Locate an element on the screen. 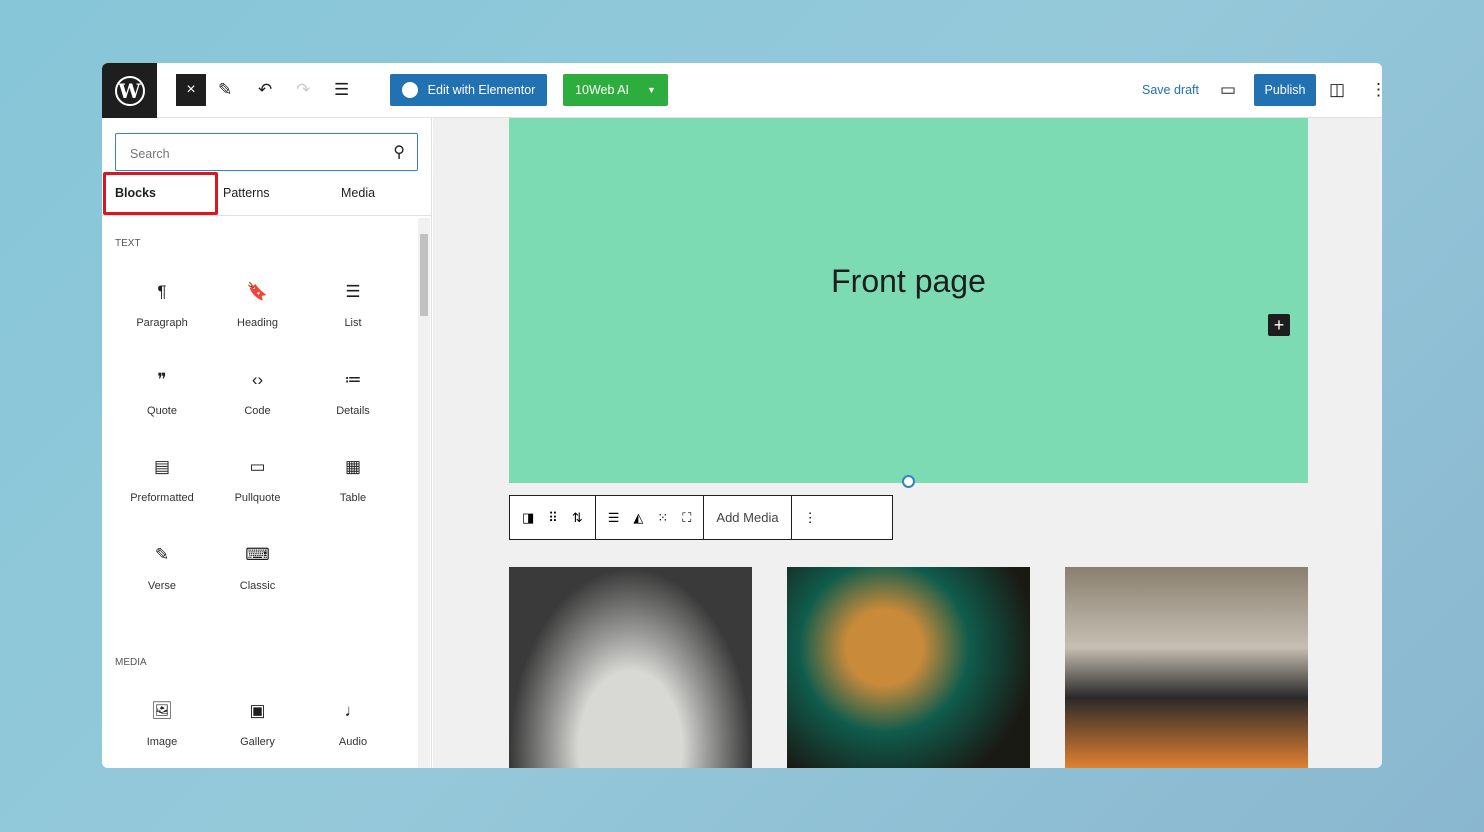  add-block-icon: + is located at coordinates (1279, 325).